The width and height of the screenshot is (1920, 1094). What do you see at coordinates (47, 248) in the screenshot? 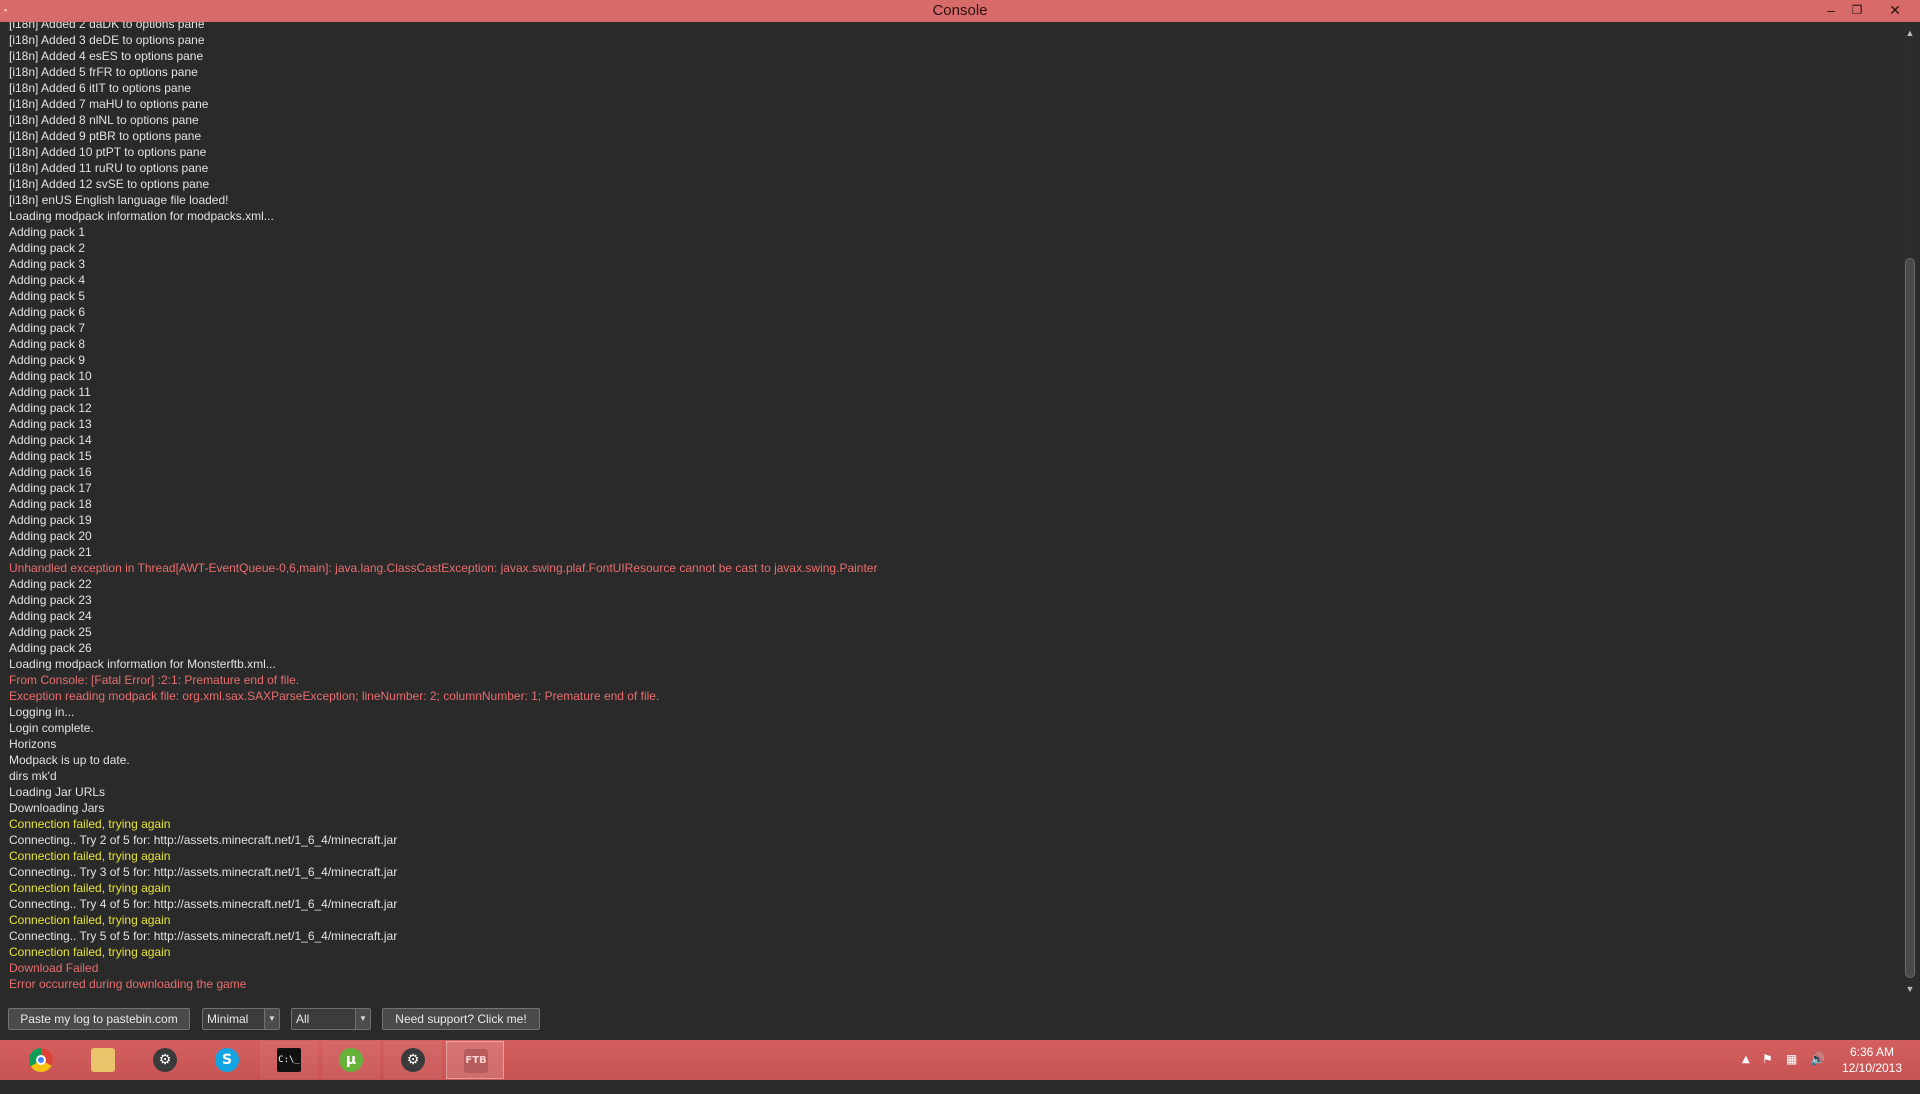
I see `log-line: Adding pack 2` at bounding box center [47, 248].